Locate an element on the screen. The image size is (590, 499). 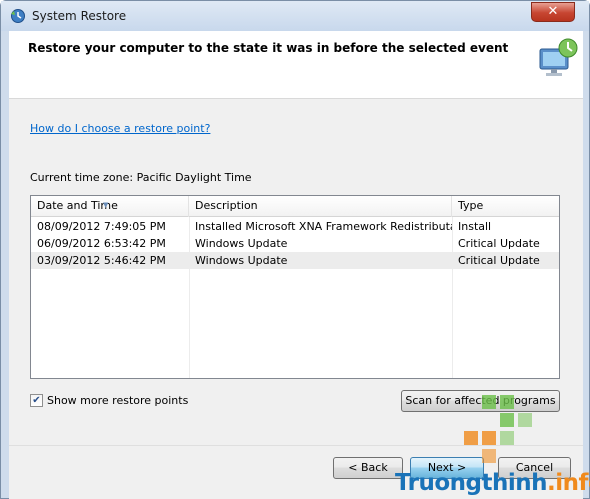
window-title: System Restore is located at coordinates (79, 16).